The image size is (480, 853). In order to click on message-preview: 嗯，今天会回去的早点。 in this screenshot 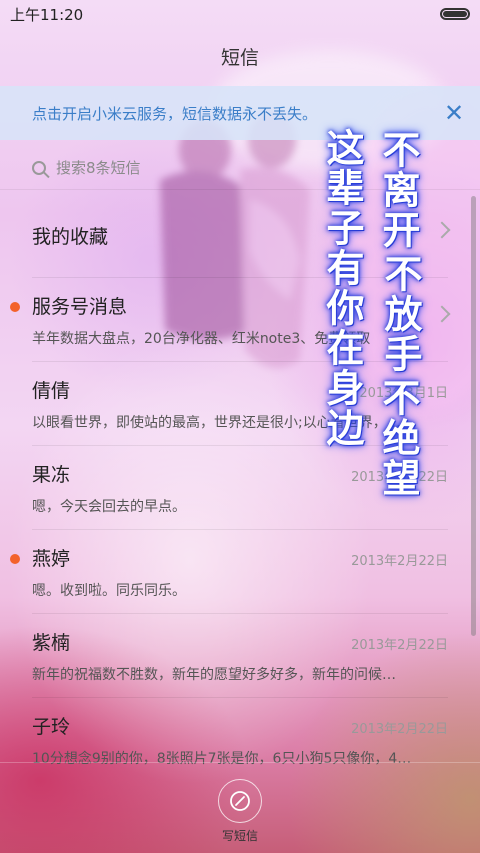, I will do `click(109, 507)`.